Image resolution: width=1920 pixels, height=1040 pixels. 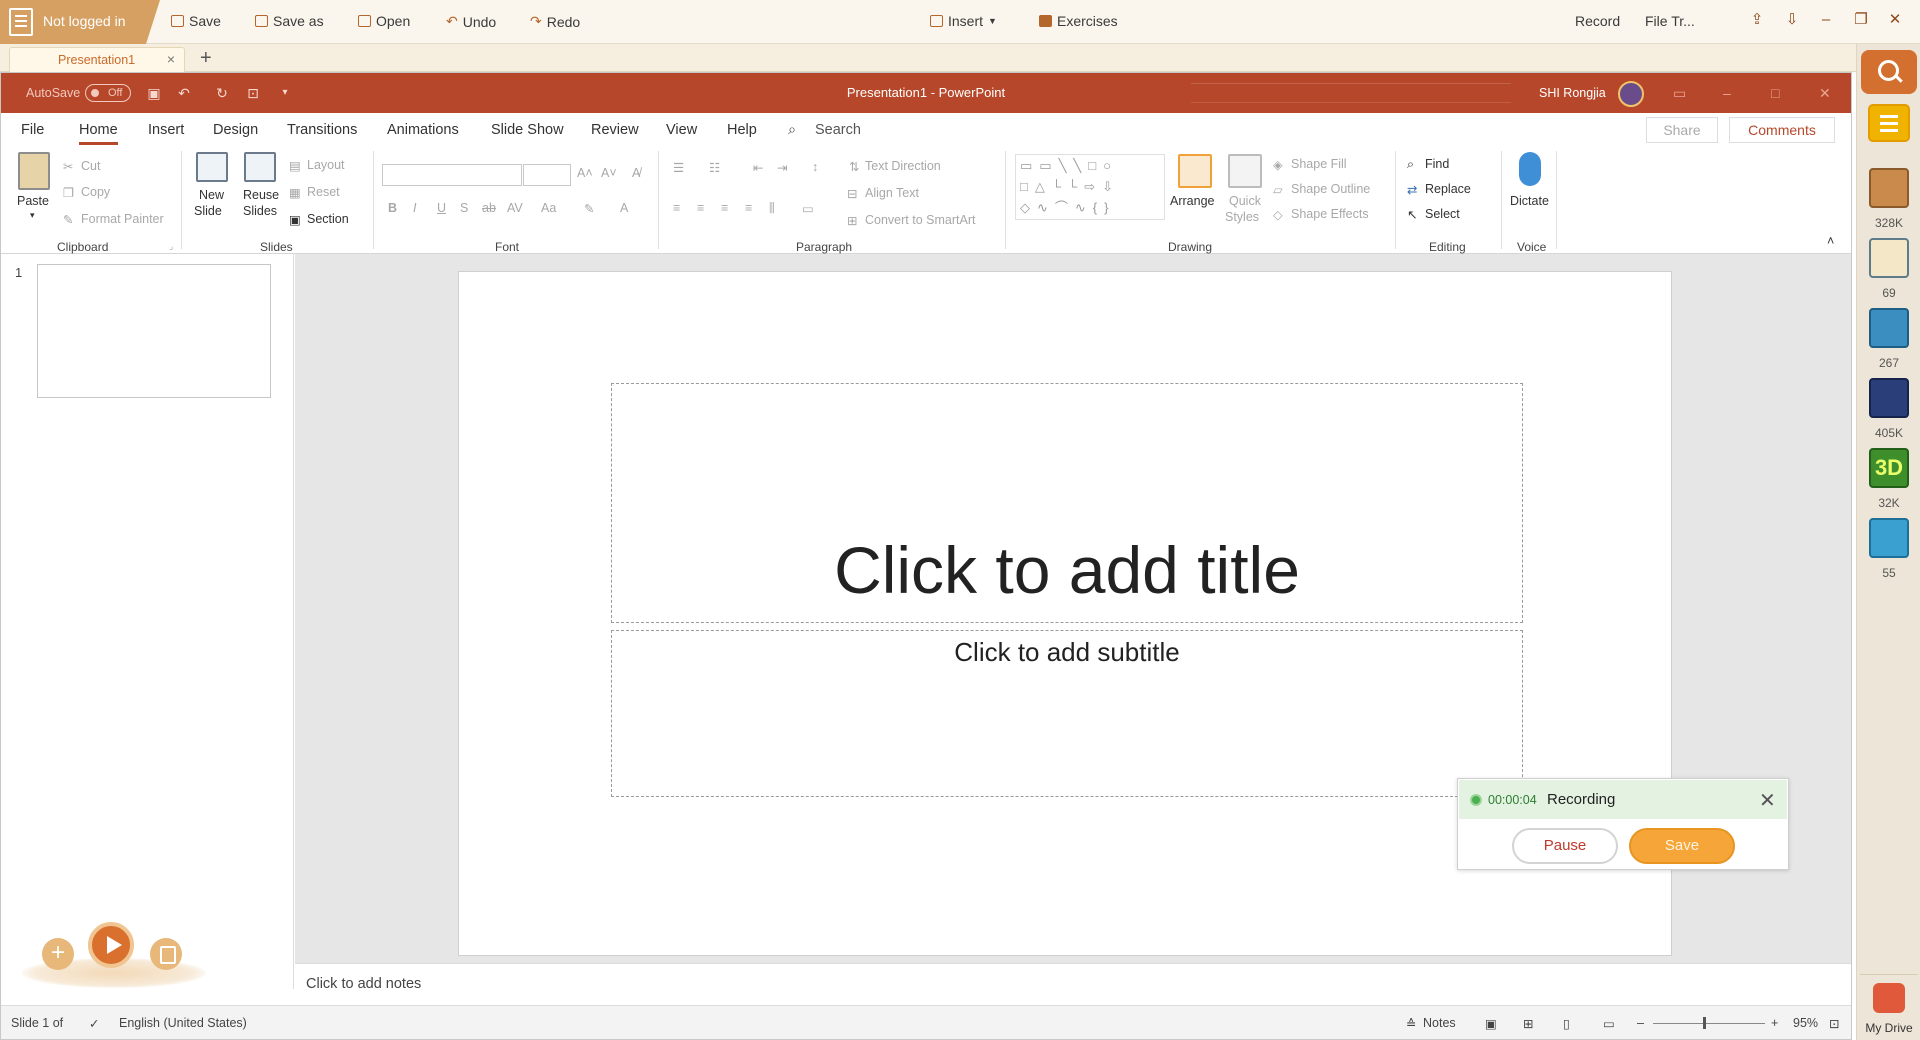 I want to click on bullets-icon: ☰, so click(x=678, y=167).